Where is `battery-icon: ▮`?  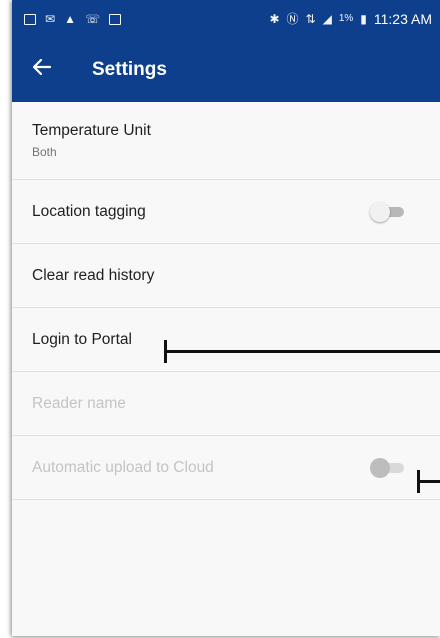
battery-icon: ▮ is located at coordinates (363, 19).